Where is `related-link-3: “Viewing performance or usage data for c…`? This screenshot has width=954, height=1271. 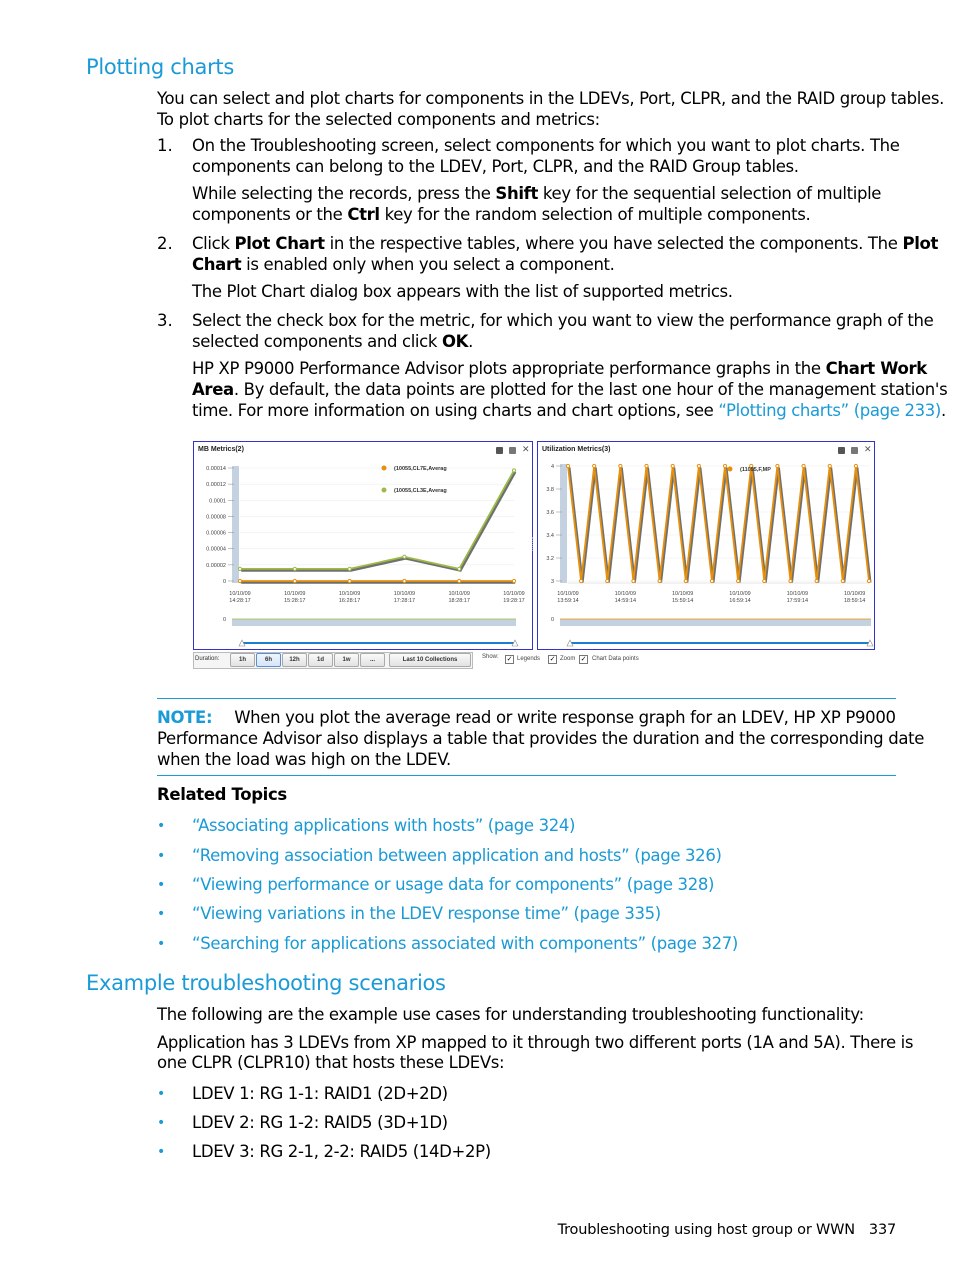
related-link-3: “Viewing performance or usage data for c… is located at coordinates (453, 884).